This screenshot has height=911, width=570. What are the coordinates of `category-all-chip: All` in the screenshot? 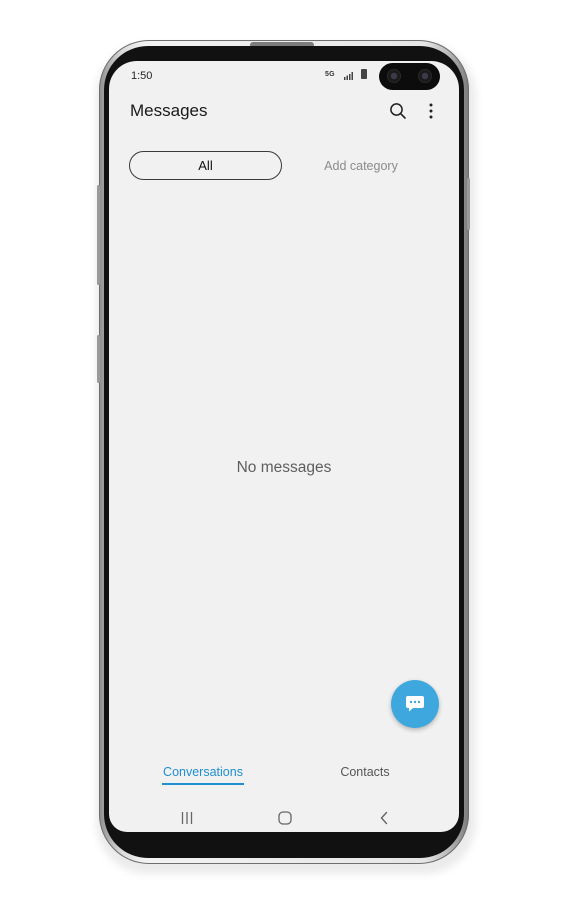 It's located at (205, 165).